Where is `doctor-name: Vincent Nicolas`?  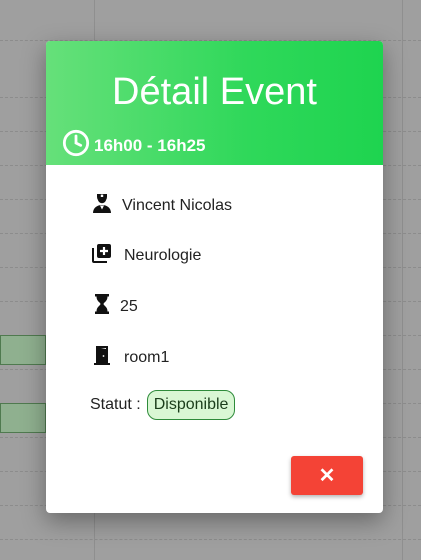 doctor-name: Vincent Nicolas is located at coordinates (177, 205).